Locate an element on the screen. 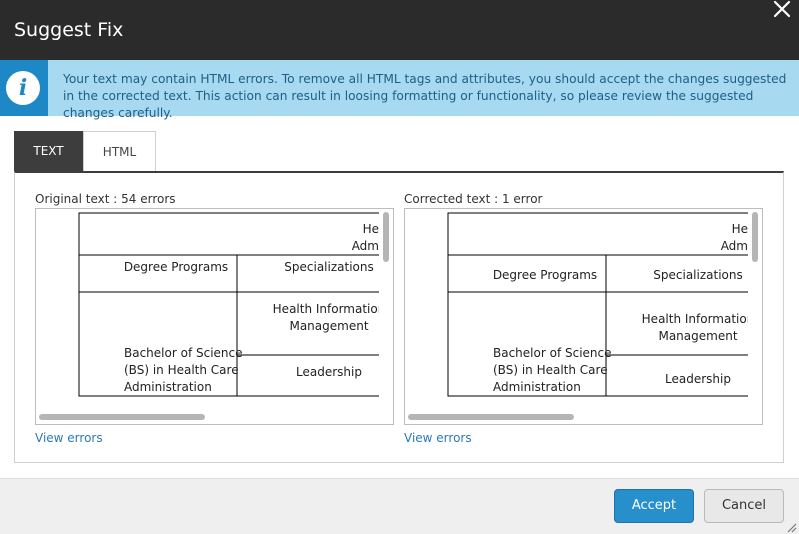 This screenshot has width=799, height=534. tab-text: TEXT is located at coordinates (48, 151).